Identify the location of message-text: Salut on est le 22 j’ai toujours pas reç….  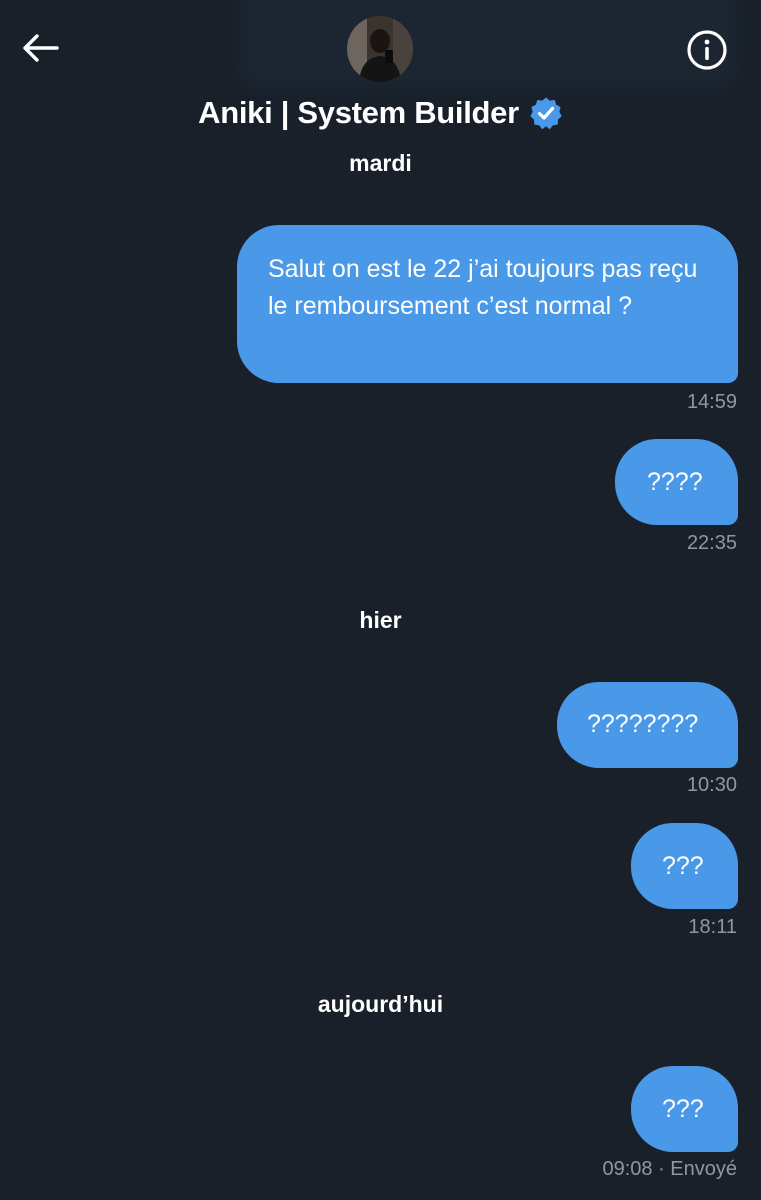
(483, 287).